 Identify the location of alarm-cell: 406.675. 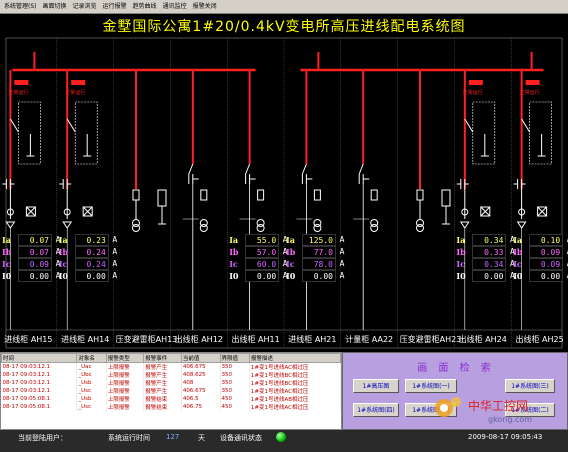
(201, 366).